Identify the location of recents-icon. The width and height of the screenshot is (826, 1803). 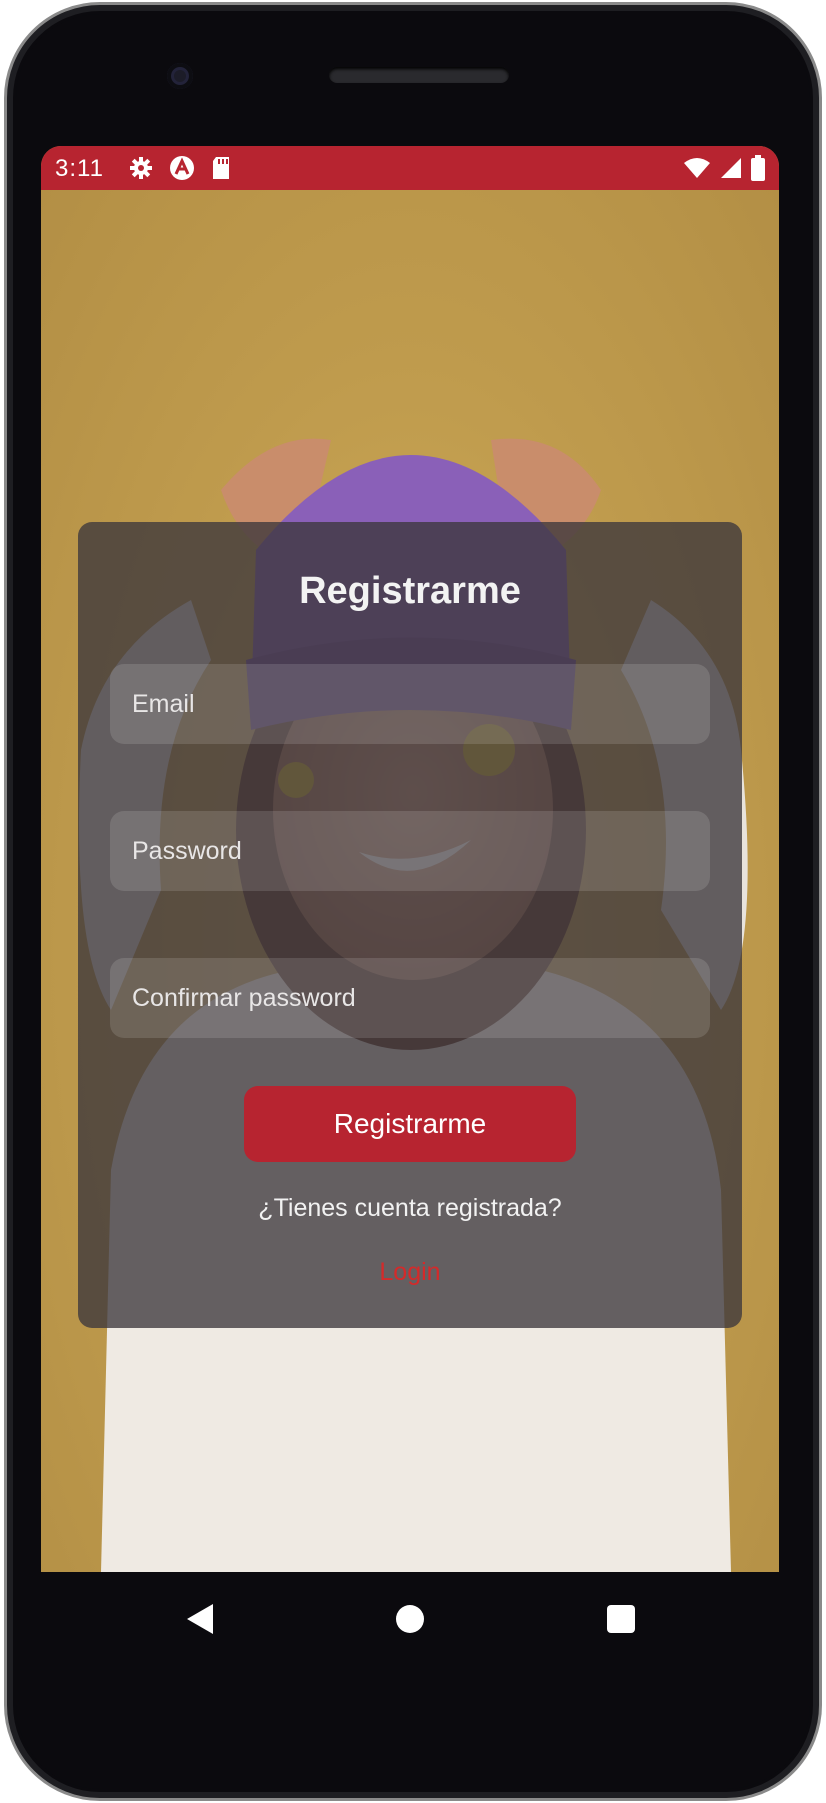
(621, 1619).